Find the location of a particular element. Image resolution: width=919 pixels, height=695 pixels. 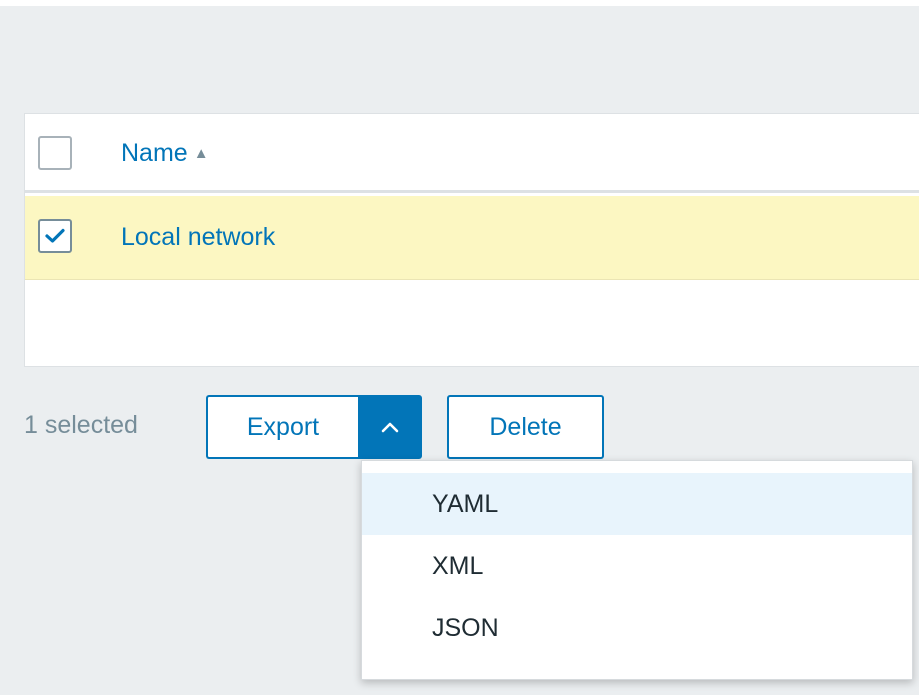

select-all-checkbox is located at coordinates (55, 153).